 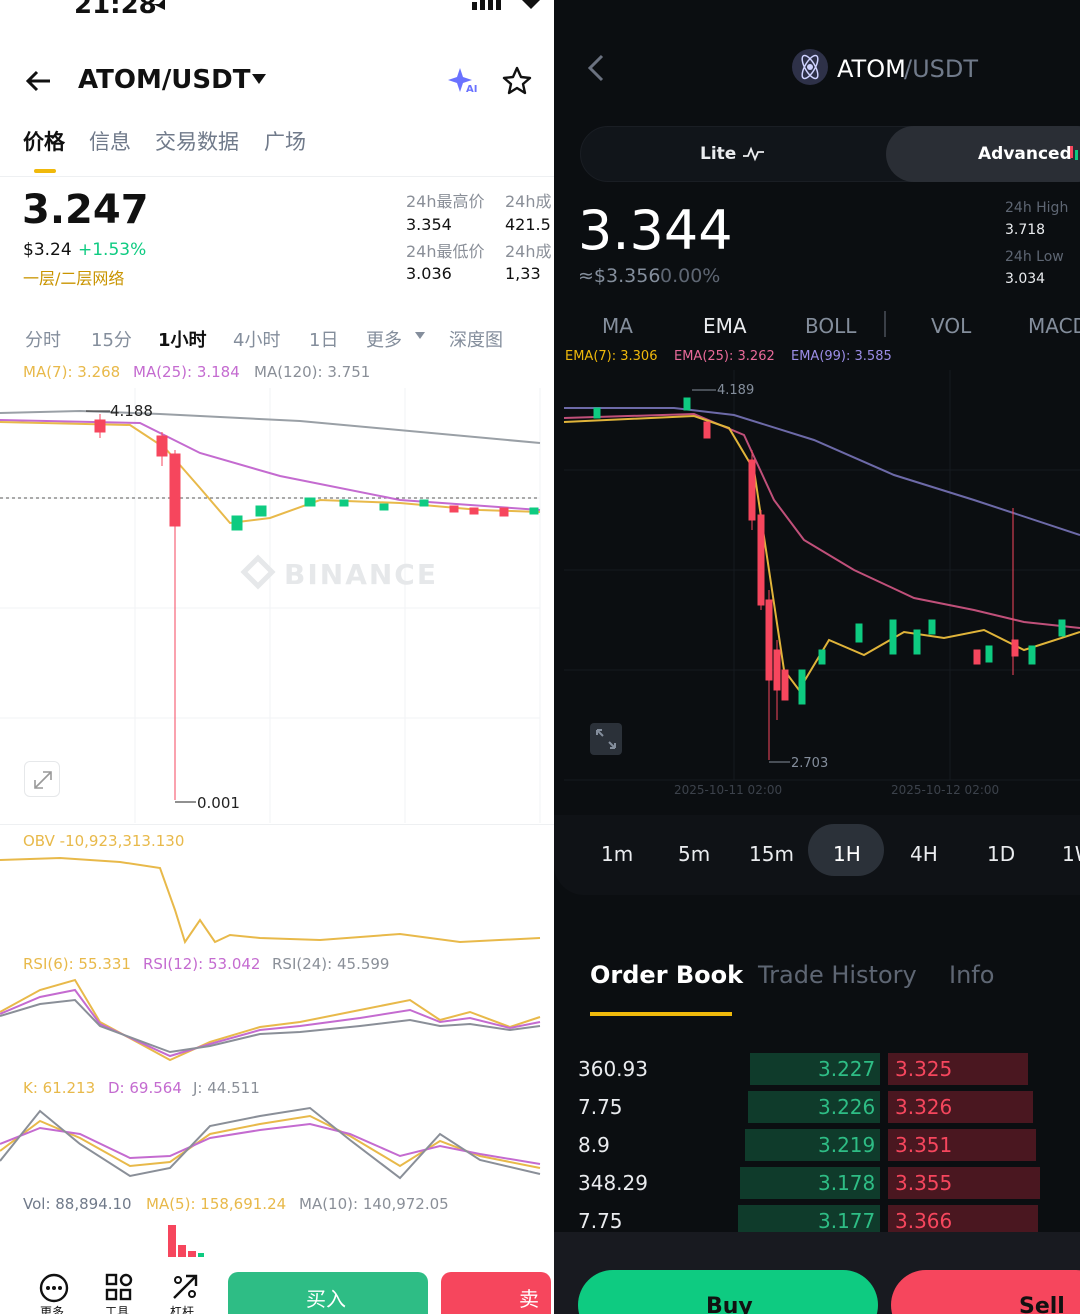 What do you see at coordinates (44, 142) in the screenshot?
I see `tab-price: 价格` at bounding box center [44, 142].